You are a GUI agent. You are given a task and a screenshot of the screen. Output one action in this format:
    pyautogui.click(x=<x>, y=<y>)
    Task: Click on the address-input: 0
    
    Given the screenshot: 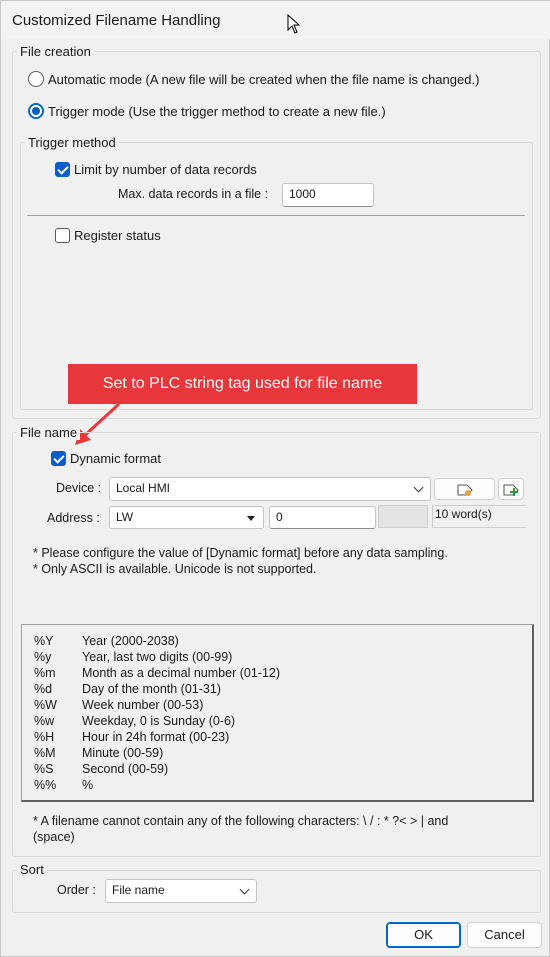 What is the action you would take?
    pyautogui.click(x=322, y=517)
    